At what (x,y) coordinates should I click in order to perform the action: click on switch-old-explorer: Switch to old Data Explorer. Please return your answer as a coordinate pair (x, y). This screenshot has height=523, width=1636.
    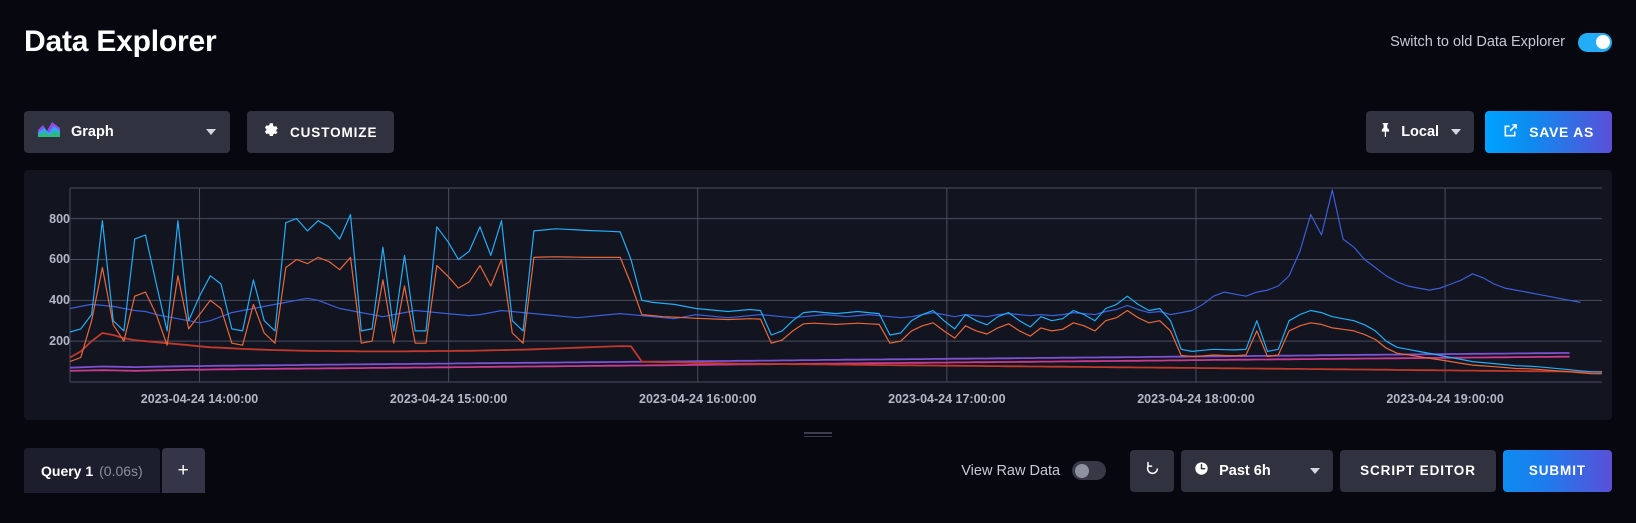
    Looking at the image, I should click on (1501, 42).